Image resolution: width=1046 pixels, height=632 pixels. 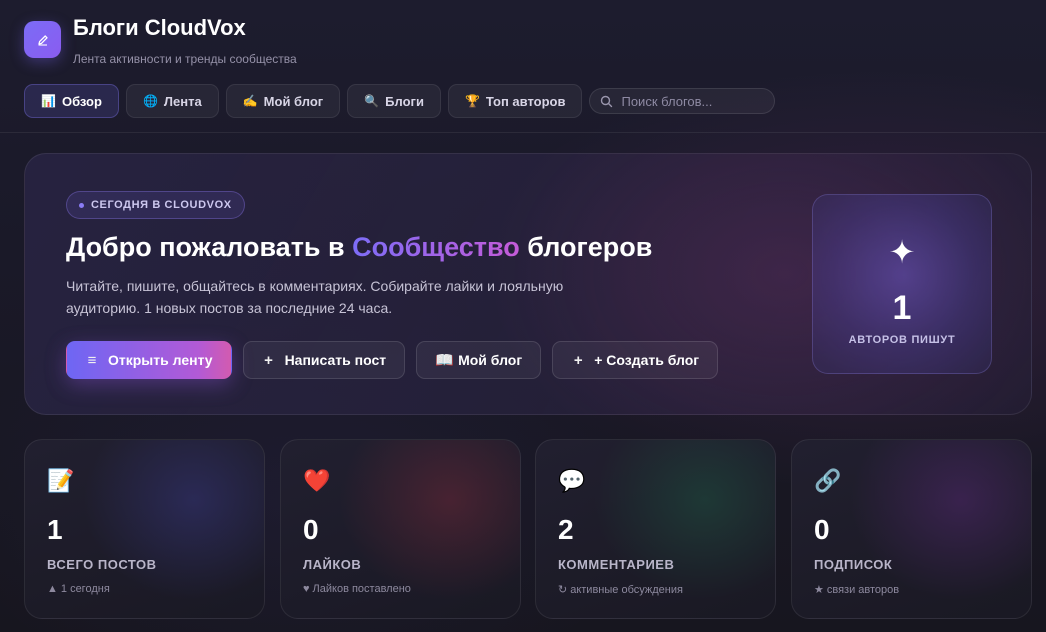 I want to click on stat-card-likes: ❤️ 0 ЛАЙКОВ ♥ Лайков поставлено, so click(x=400, y=529).